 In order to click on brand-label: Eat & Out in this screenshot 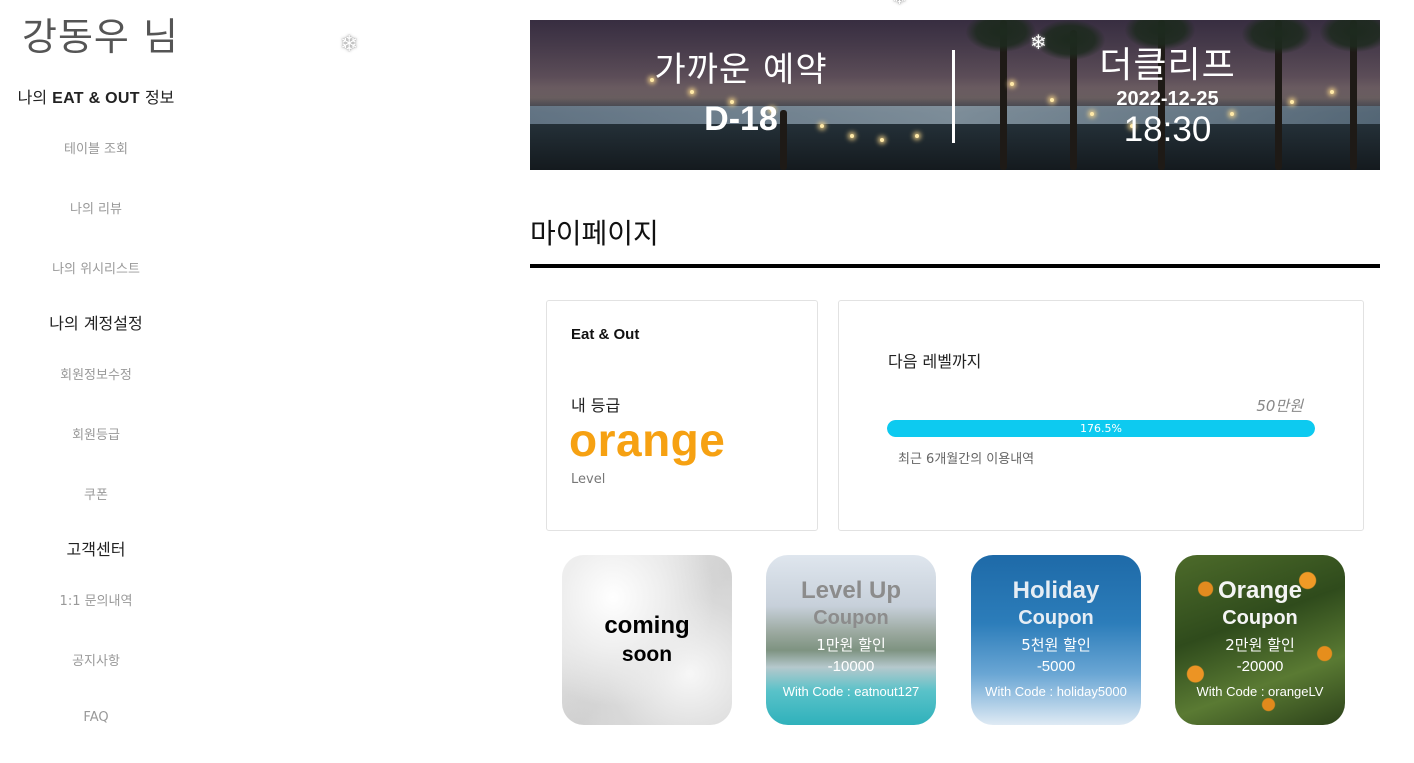, I will do `click(605, 334)`.